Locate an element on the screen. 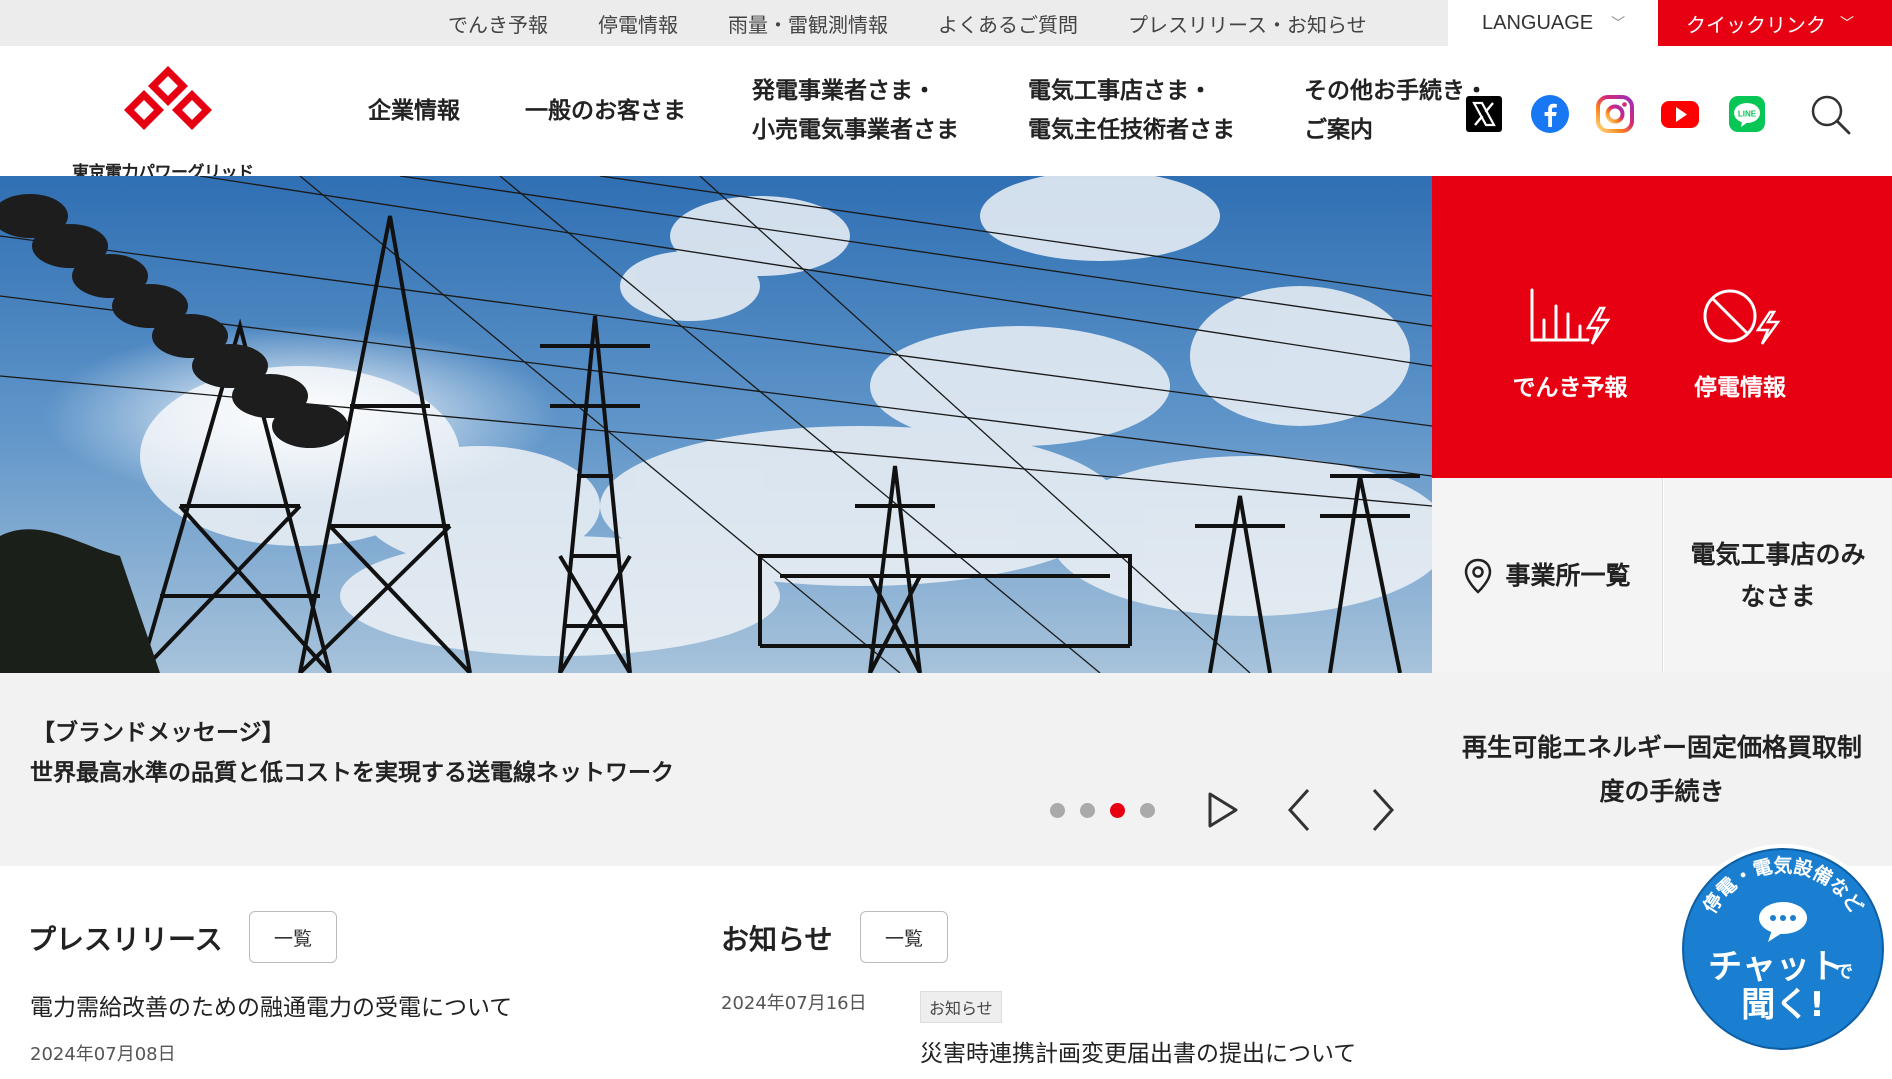  notice-category-badge: お知らせ is located at coordinates (961, 1007).